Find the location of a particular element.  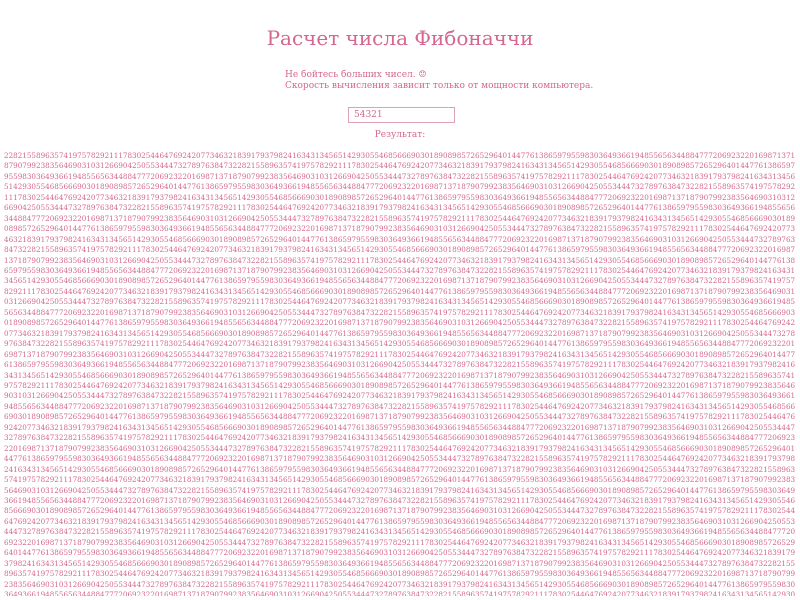

number-input-wrapper is located at coordinates (401, 112).